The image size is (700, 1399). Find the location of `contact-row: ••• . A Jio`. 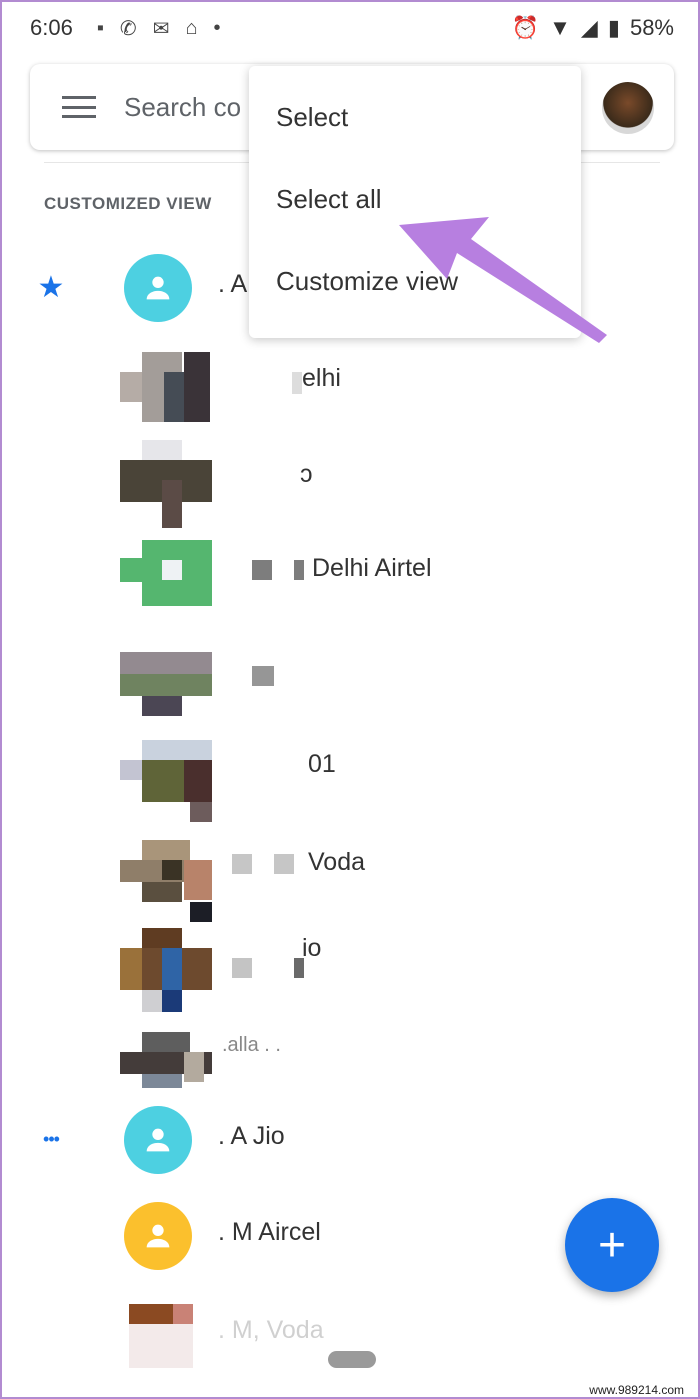

contact-row: ••• . A Jio is located at coordinates (351, 1138).